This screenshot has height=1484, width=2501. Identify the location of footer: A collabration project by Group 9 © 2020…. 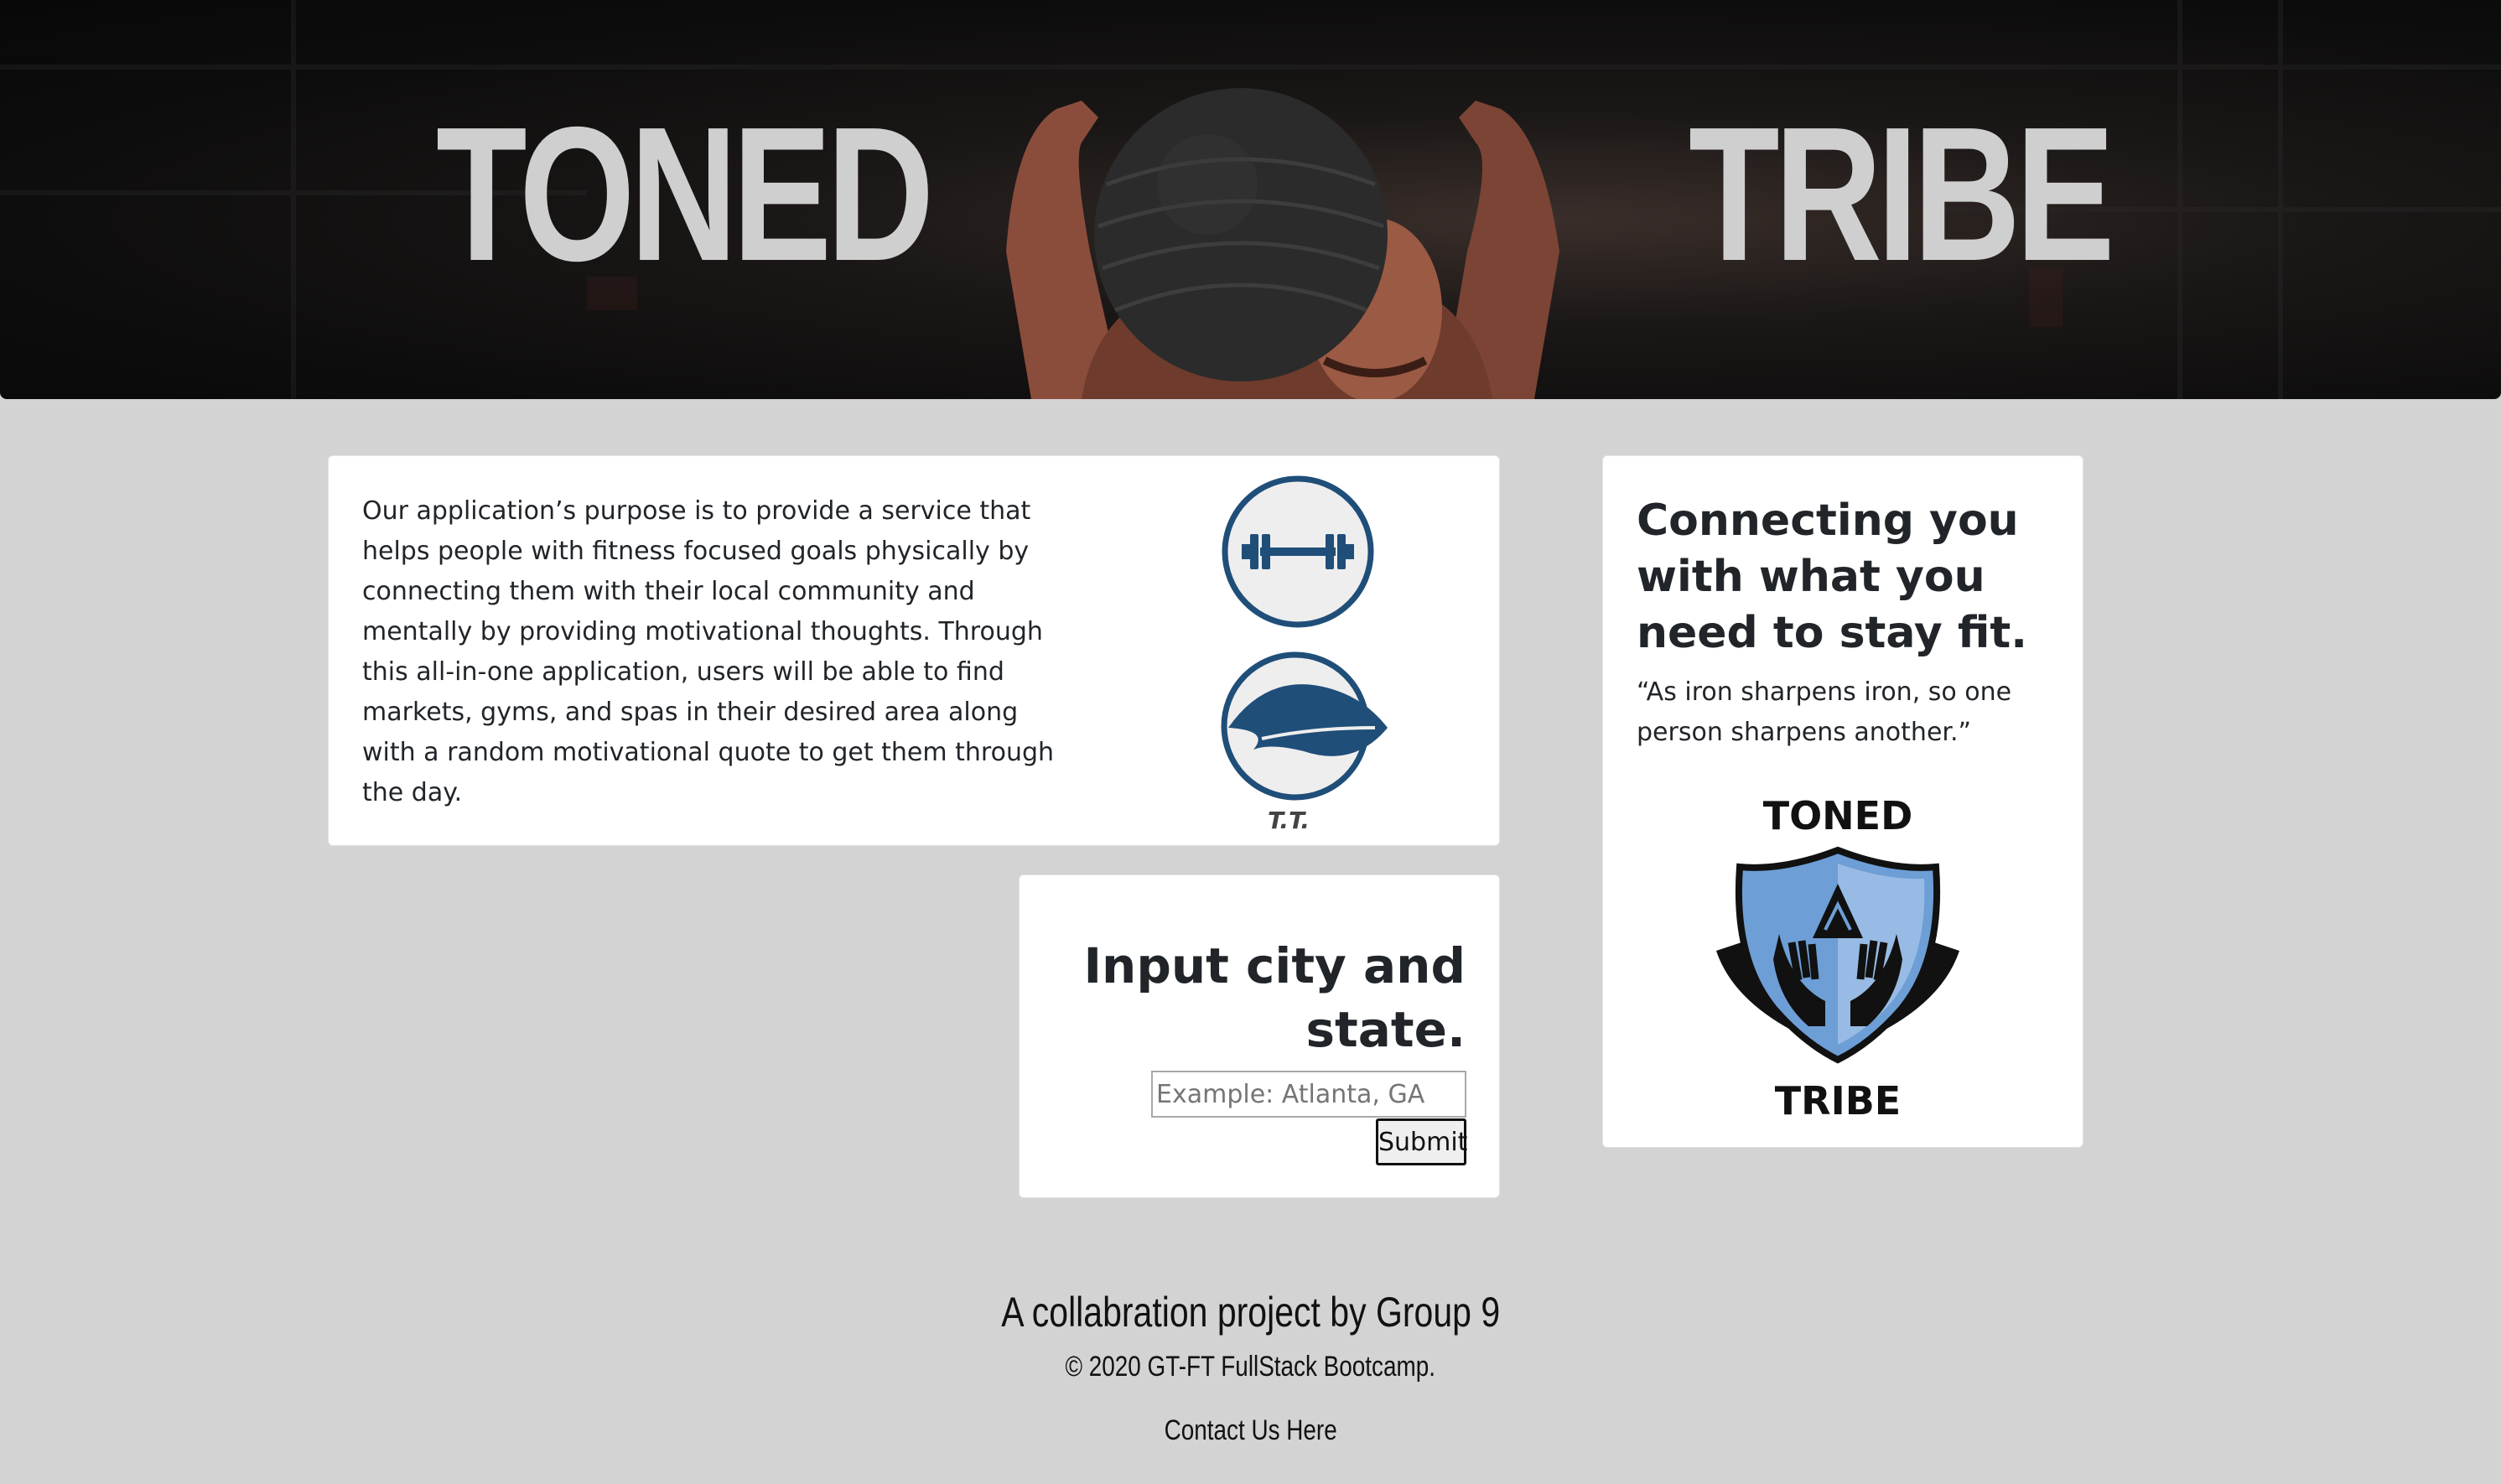
(1251, 1368).